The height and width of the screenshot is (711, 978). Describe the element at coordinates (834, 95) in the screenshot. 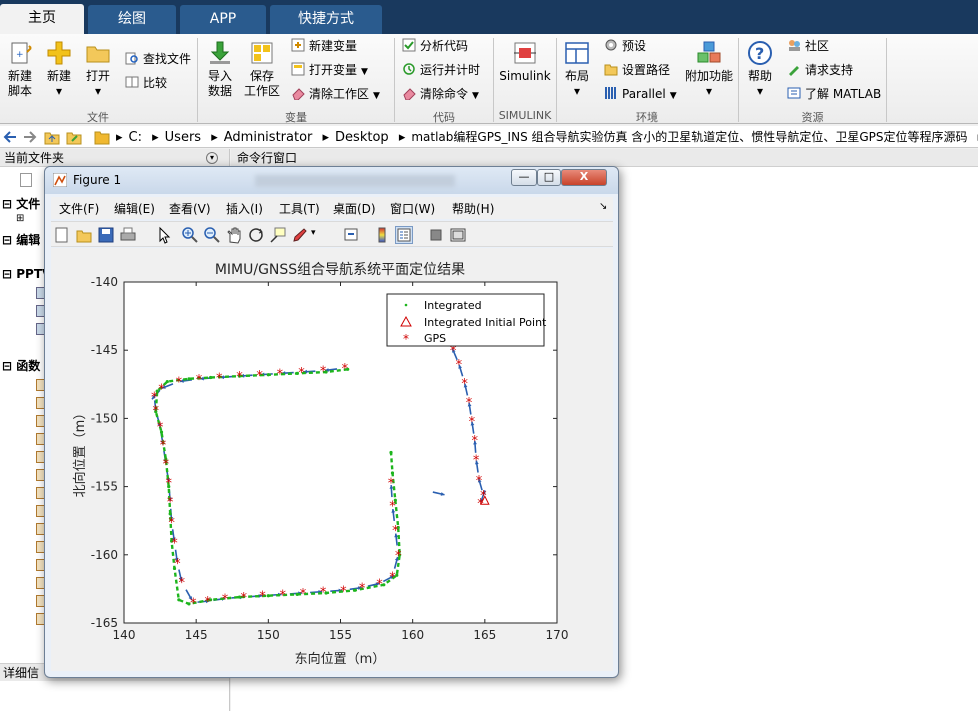

I see `learn-matlab-button: 了解 MATLAB` at that location.